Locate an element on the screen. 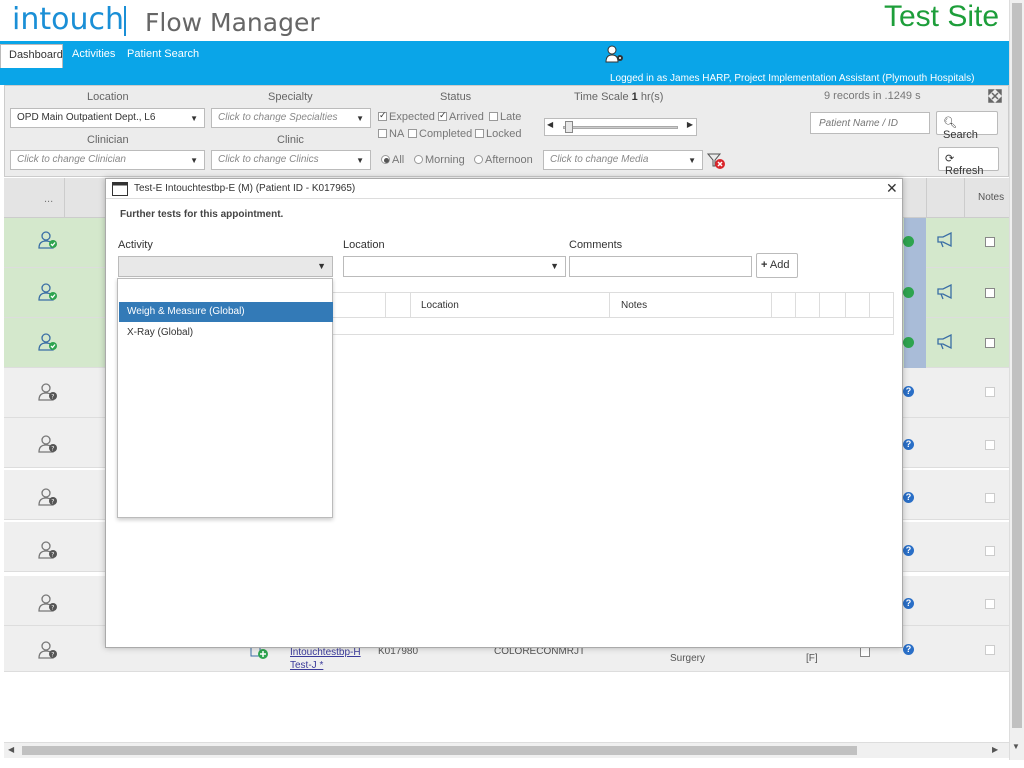  fullscreen-icon is located at coordinates (995, 96).